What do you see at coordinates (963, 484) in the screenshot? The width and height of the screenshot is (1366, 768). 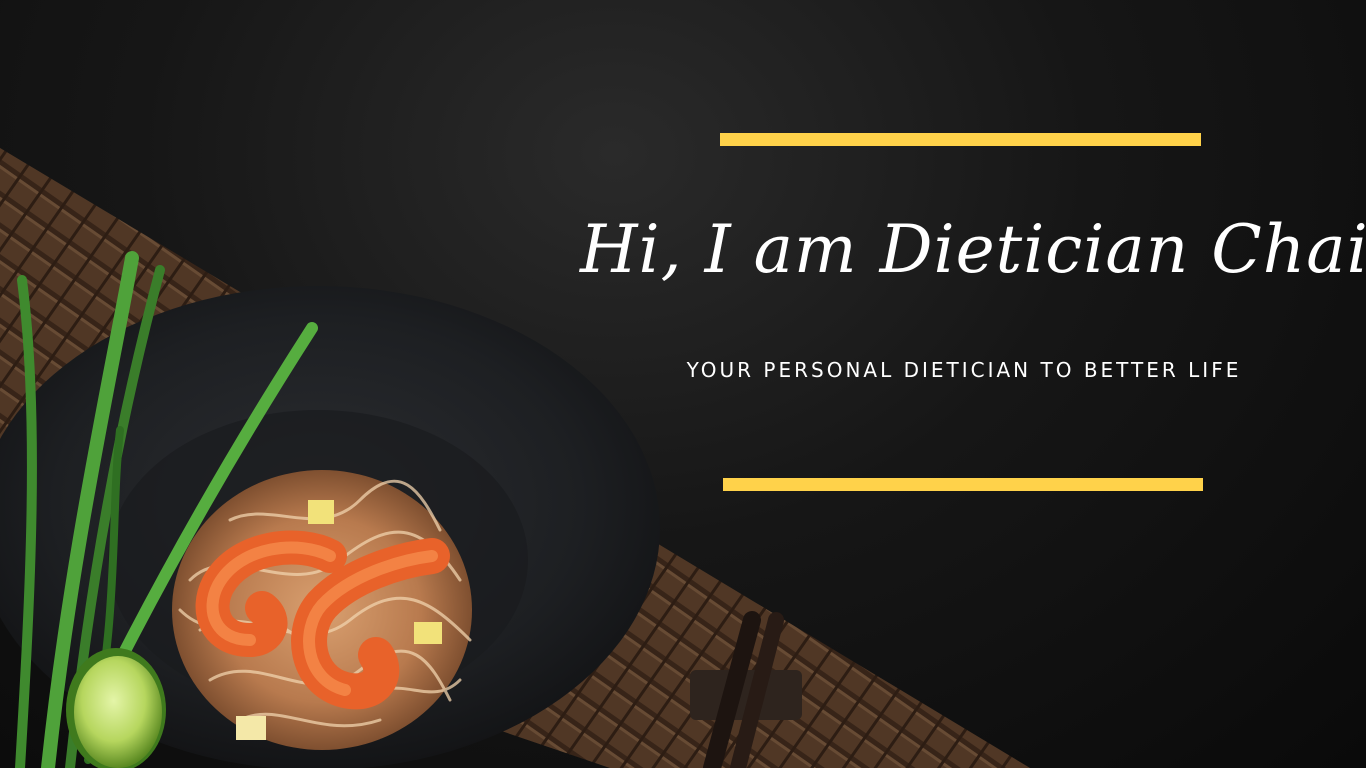 I see `accent-line-bottom` at bounding box center [963, 484].